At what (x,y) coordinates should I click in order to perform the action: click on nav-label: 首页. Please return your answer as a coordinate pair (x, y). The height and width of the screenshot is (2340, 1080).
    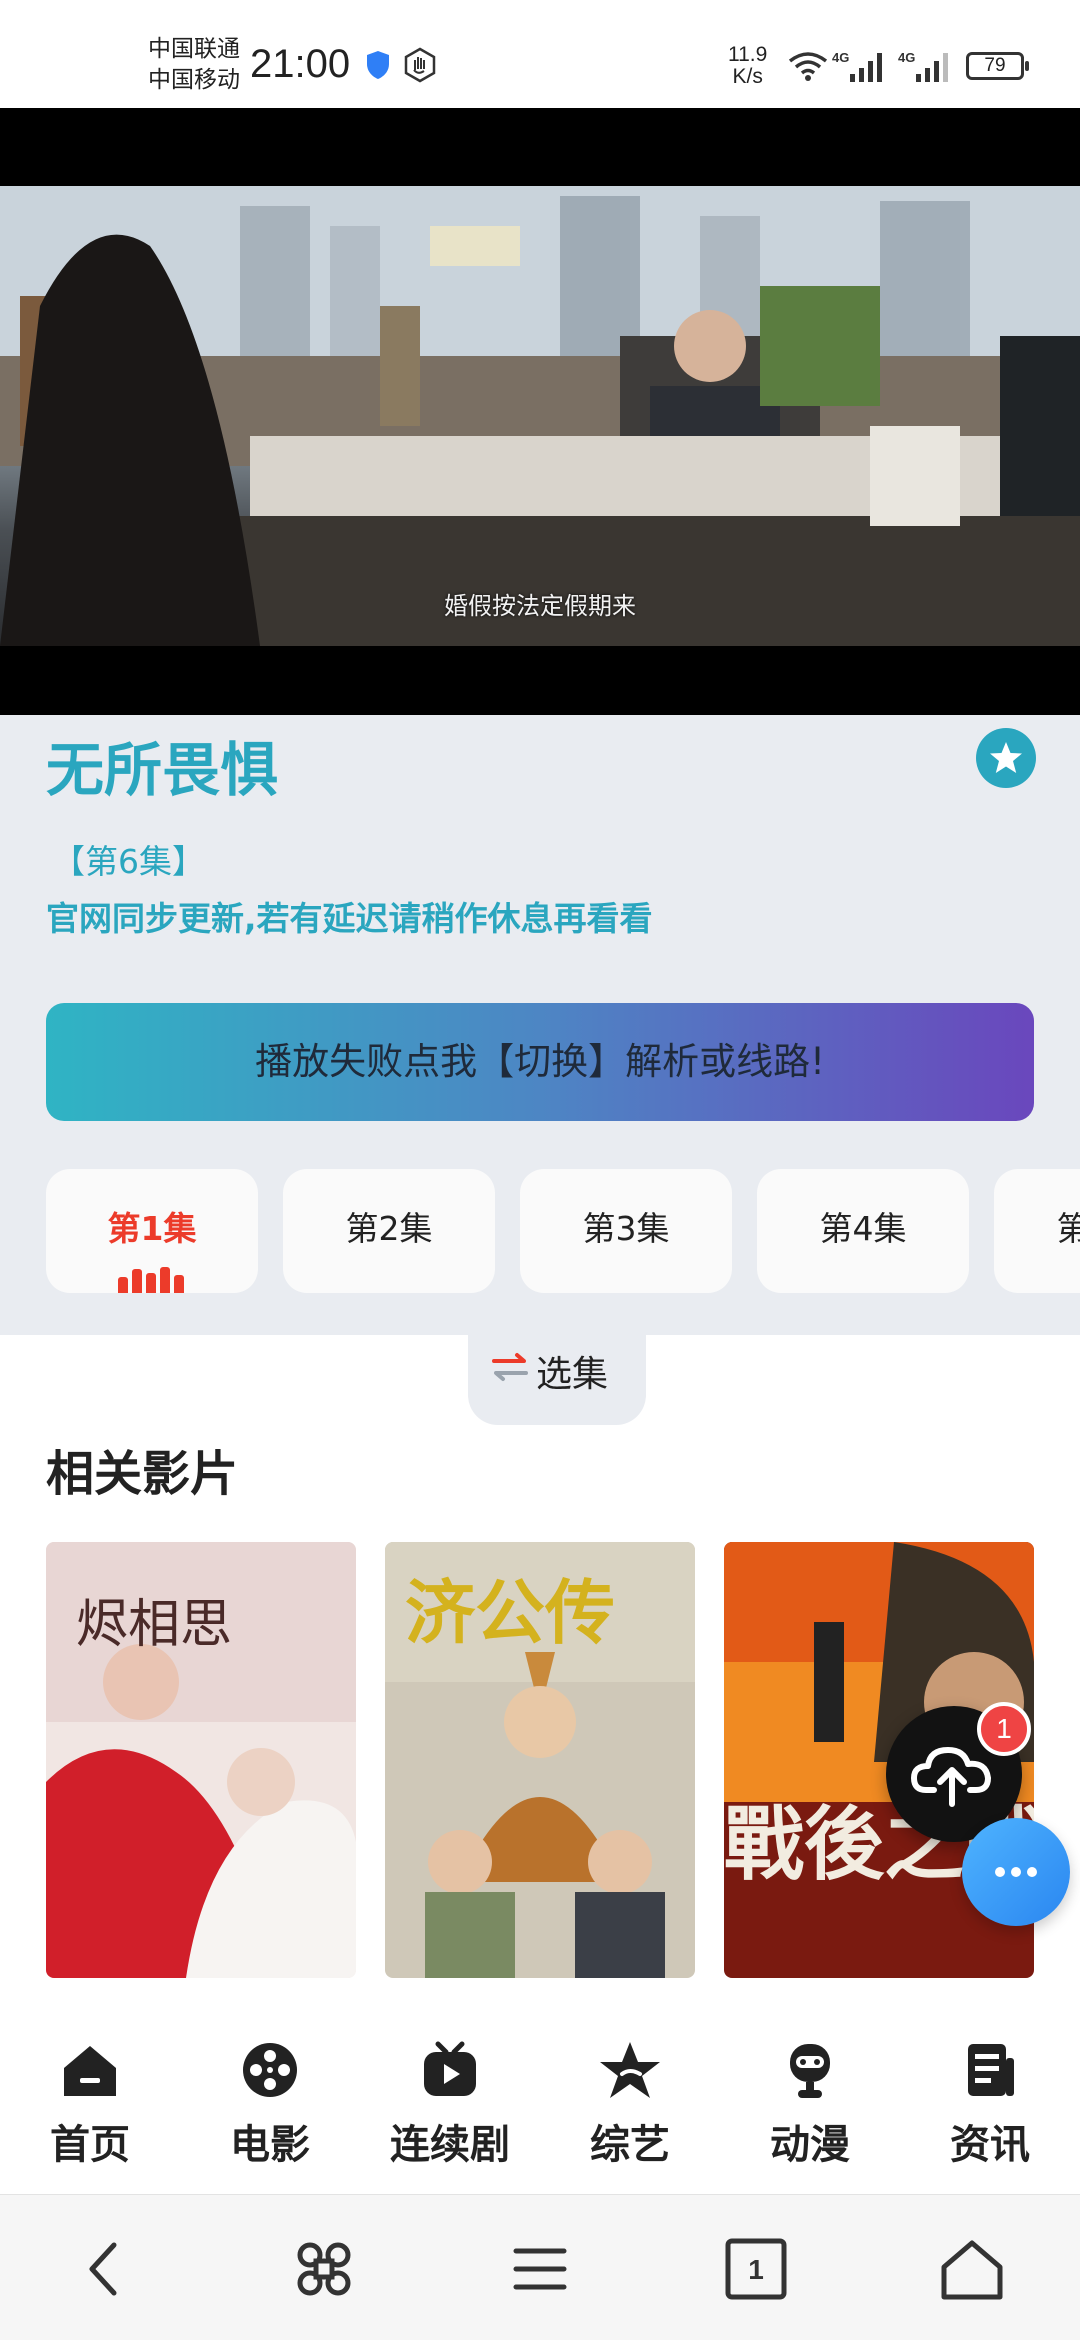
    Looking at the image, I should click on (90, 2145).